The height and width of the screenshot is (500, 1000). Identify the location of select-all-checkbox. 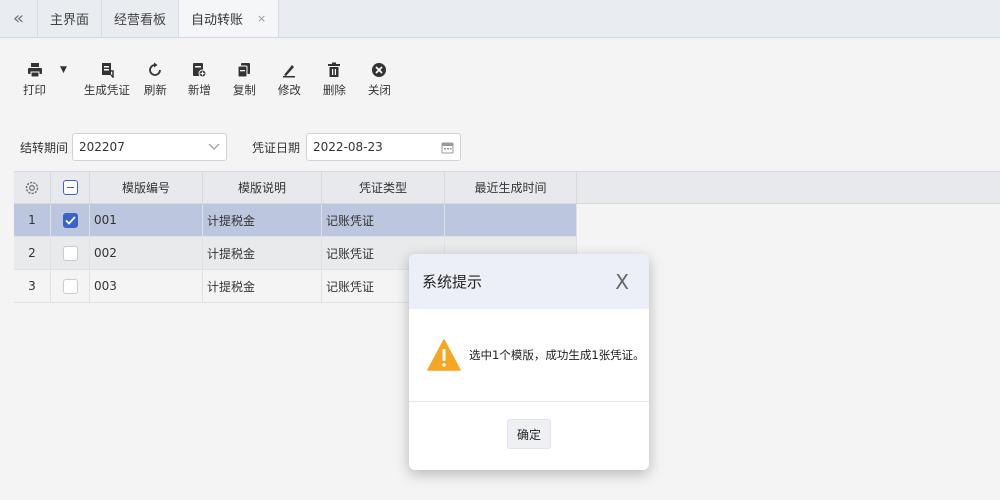
(70, 187).